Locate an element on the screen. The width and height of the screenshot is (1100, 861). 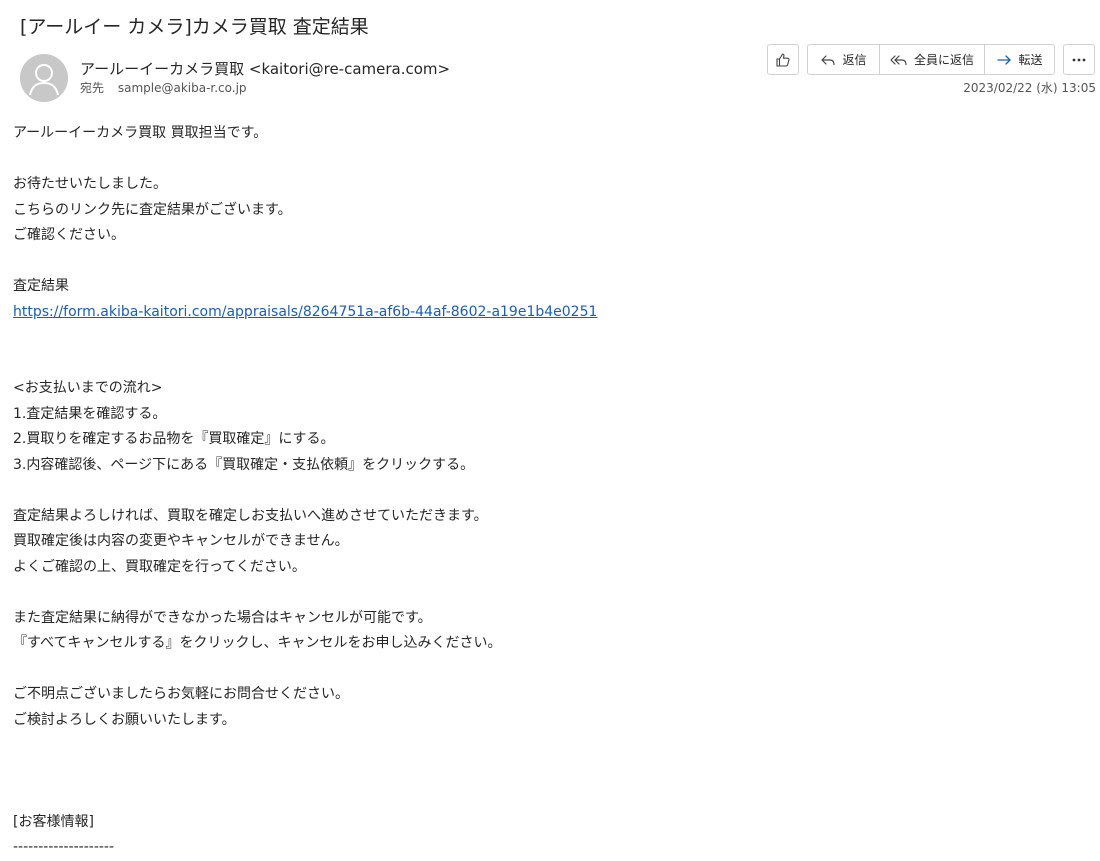
reply-button-group: 返信 全員に返信 転送 is located at coordinates (931, 59).